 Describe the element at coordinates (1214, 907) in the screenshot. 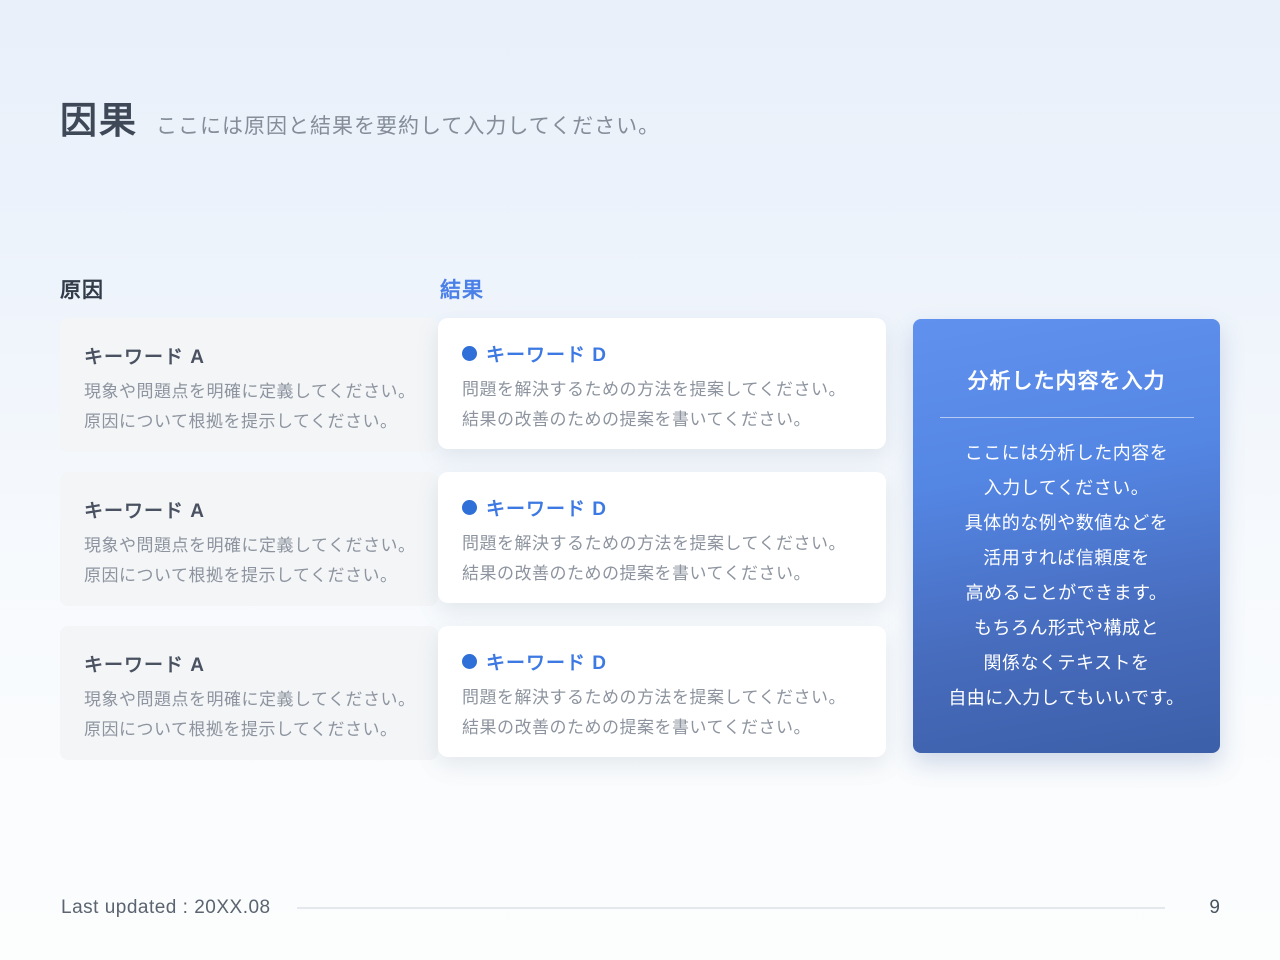

I see `page-number: 9` at that location.